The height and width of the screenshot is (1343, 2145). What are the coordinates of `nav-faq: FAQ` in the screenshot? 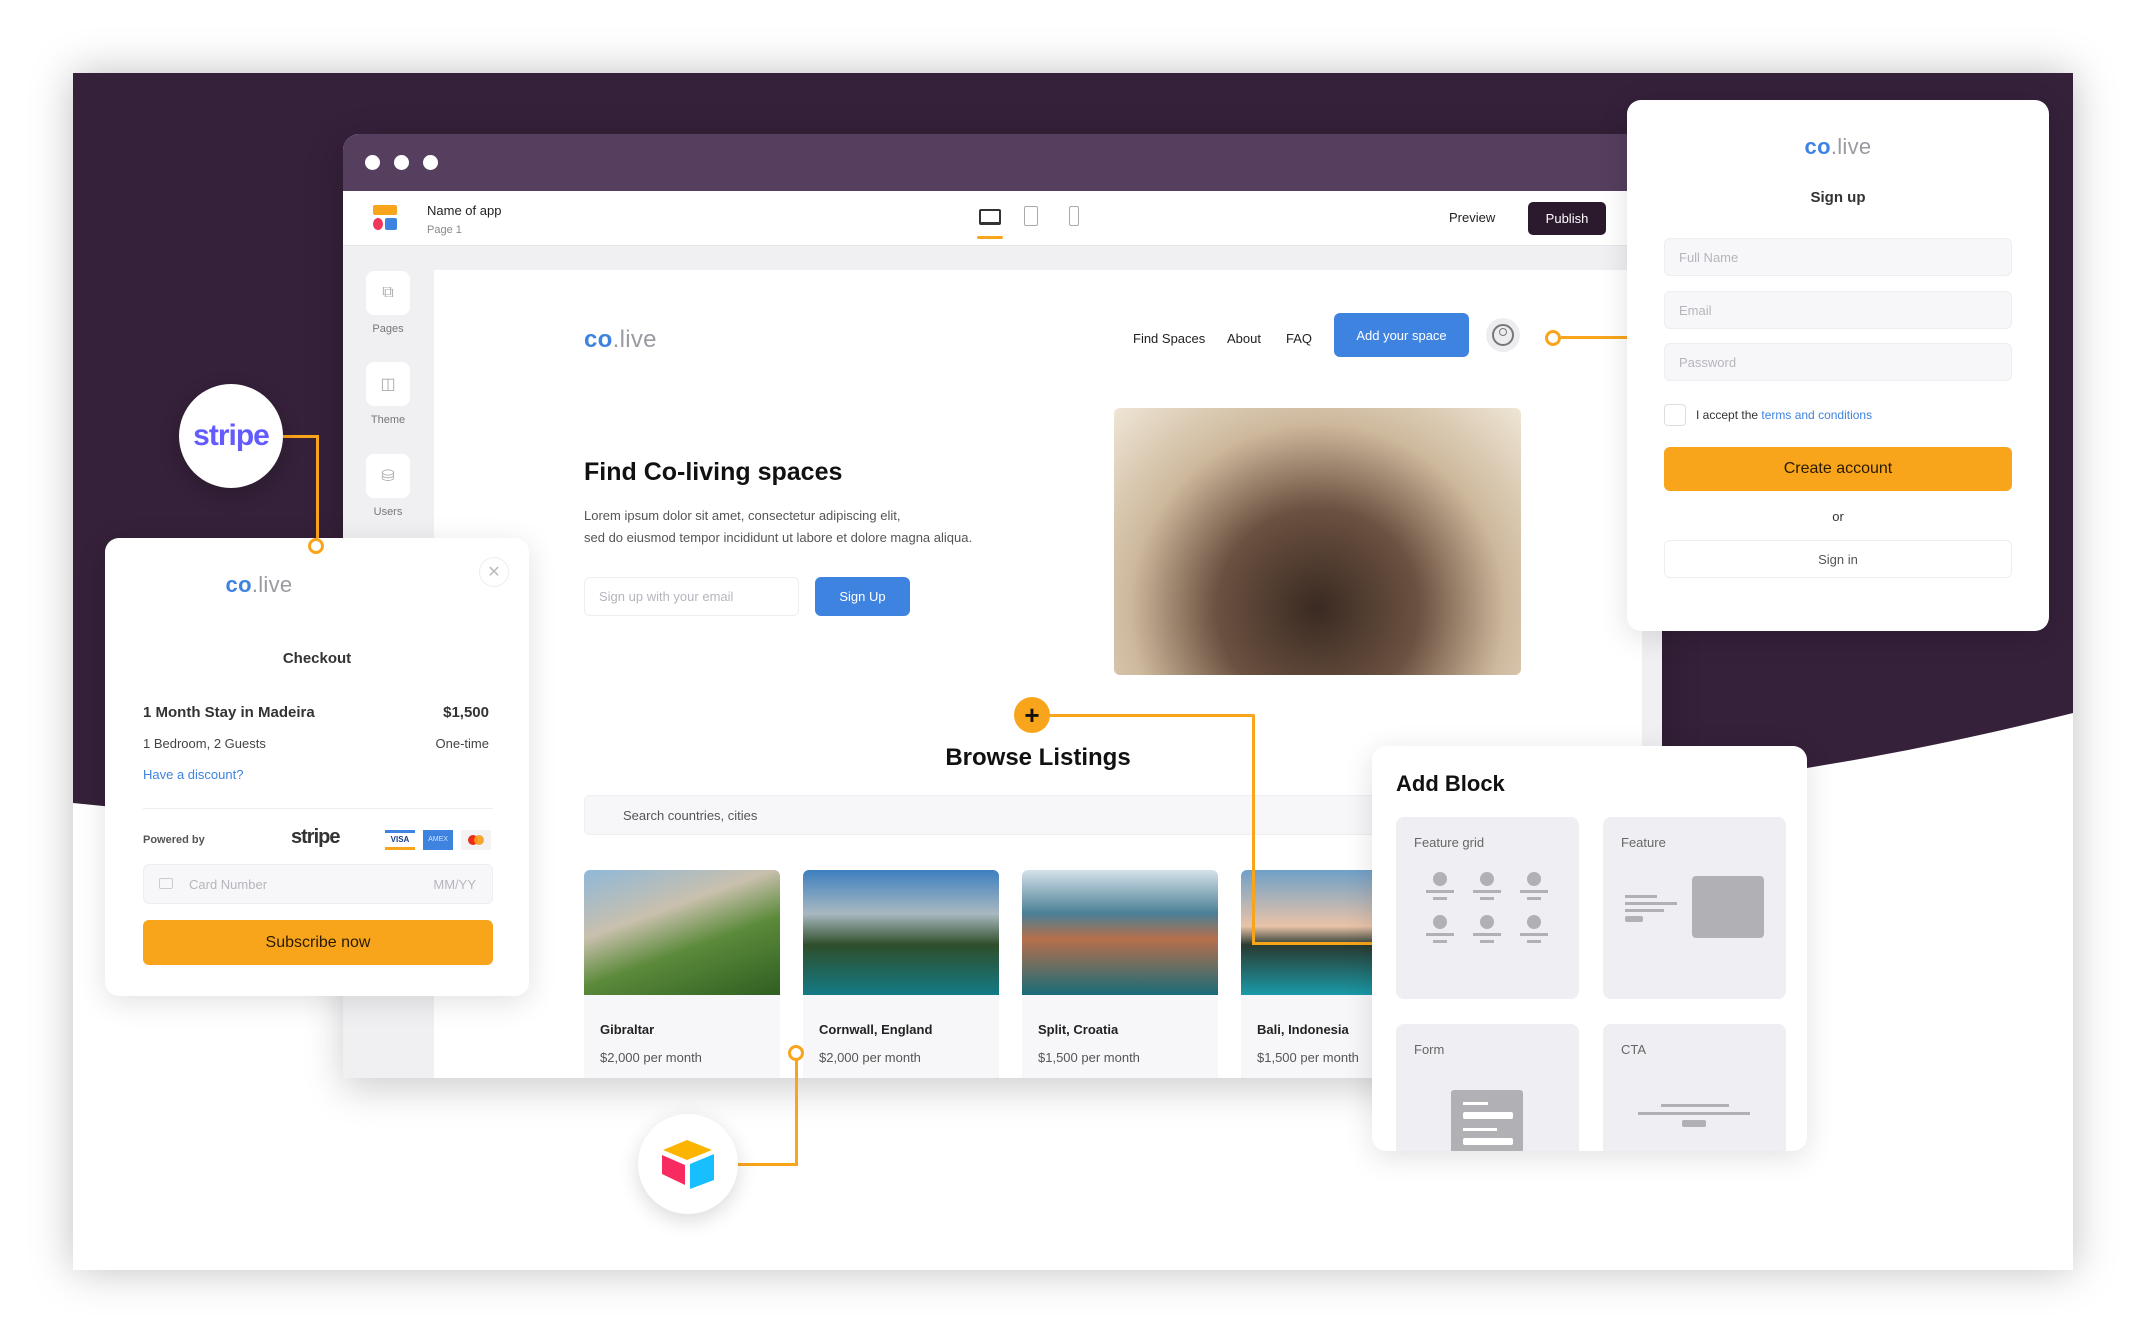 It's located at (1299, 338).